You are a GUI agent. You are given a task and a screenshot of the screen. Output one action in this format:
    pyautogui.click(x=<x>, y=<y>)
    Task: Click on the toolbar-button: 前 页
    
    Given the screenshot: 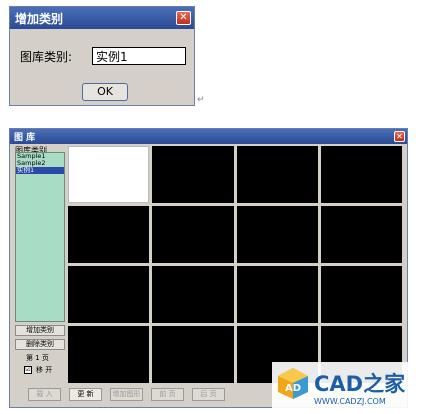 What is the action you would take?
    pyautogui.click(x=167, y=394)
    